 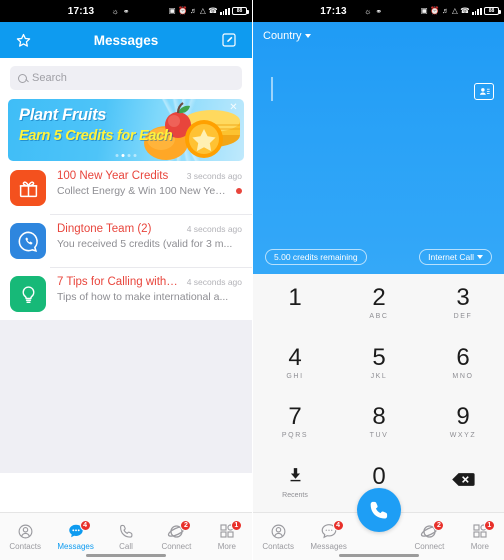 I want to click on call-type-selector: Internet Call, so click(x=455, y=257).